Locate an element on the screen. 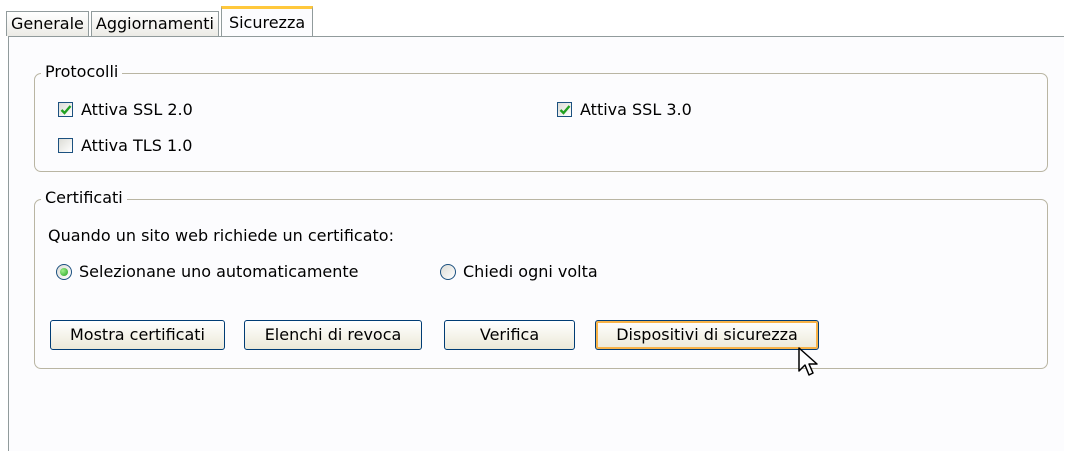 The image size is (1067, 452). tls1-option: Attiva TLS 1.0 is located at coordinates (125, 145).